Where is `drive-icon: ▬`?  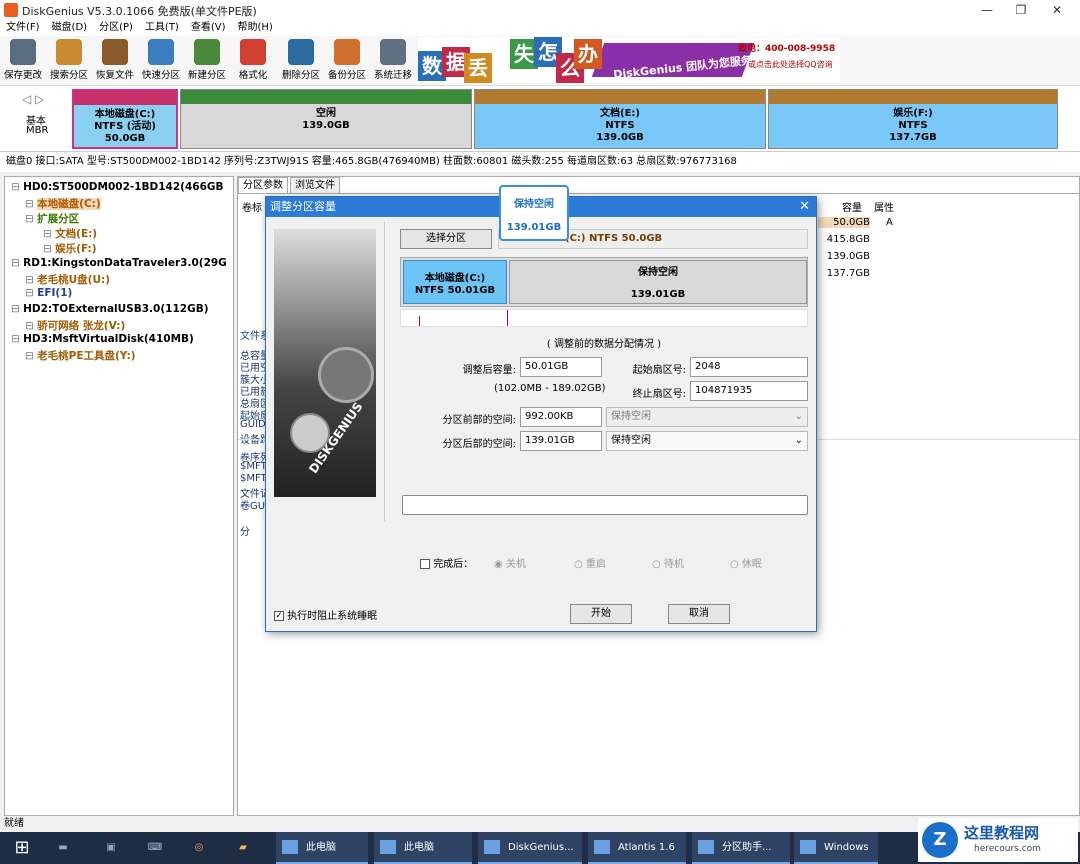
drive-icon: ▬ is located at coordinates (63, 848).